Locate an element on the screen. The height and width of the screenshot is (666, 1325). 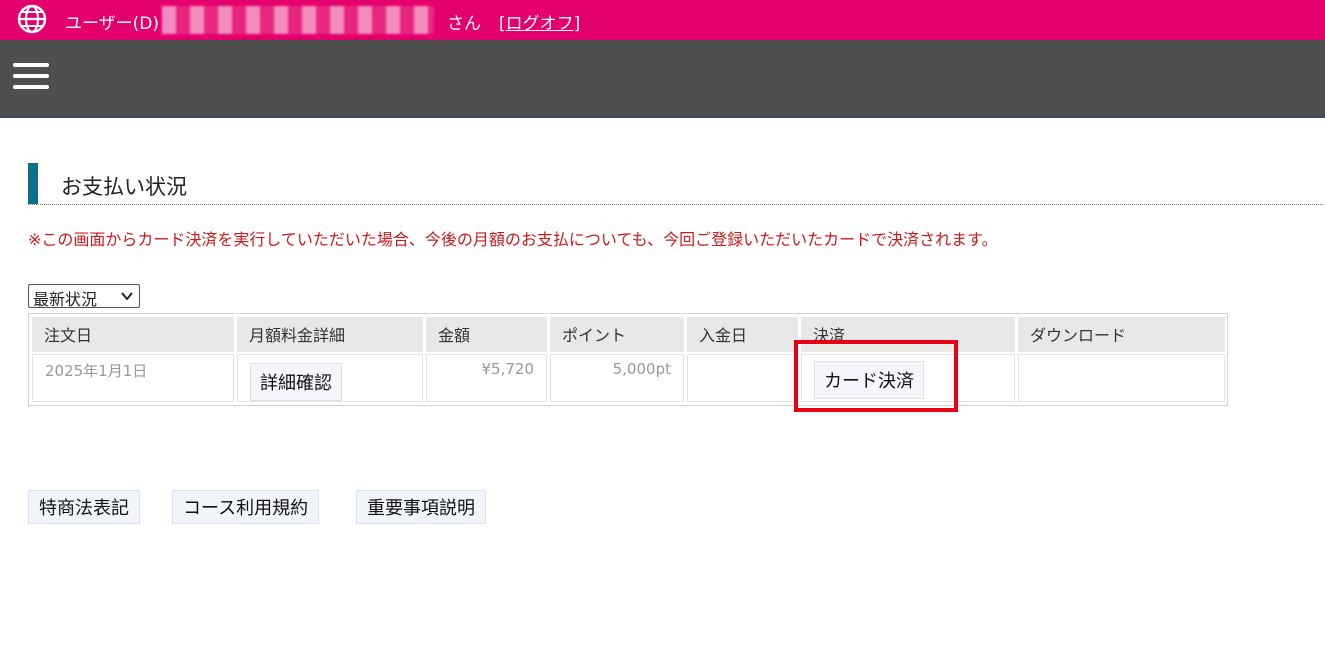
section-heading: お支払い状況 is located at coordinates (675, 184).